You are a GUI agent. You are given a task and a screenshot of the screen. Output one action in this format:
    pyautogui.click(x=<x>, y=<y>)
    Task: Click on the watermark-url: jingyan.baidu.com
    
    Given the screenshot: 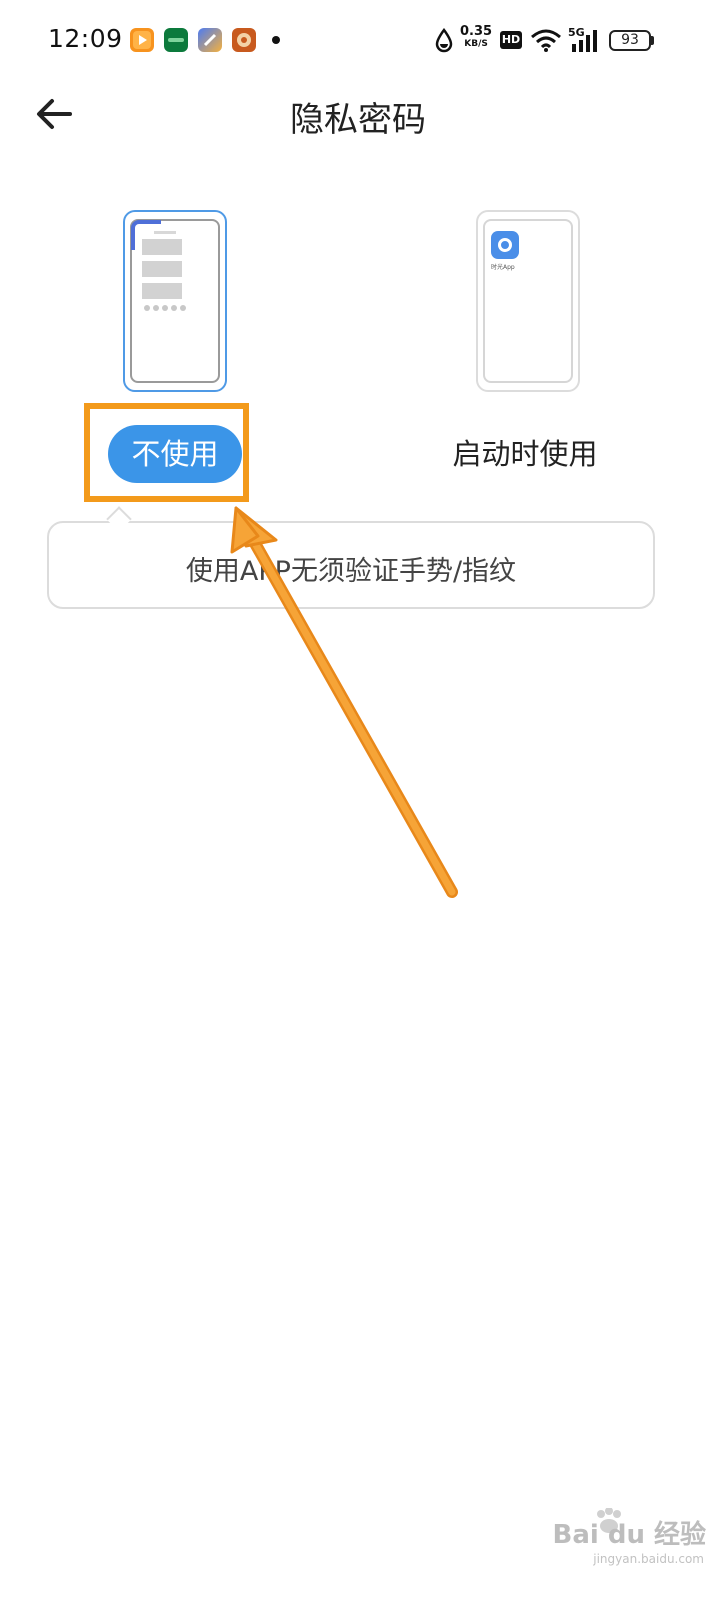 What is the action you would take?
    pyautogui.click(x=648, y=1559)
    